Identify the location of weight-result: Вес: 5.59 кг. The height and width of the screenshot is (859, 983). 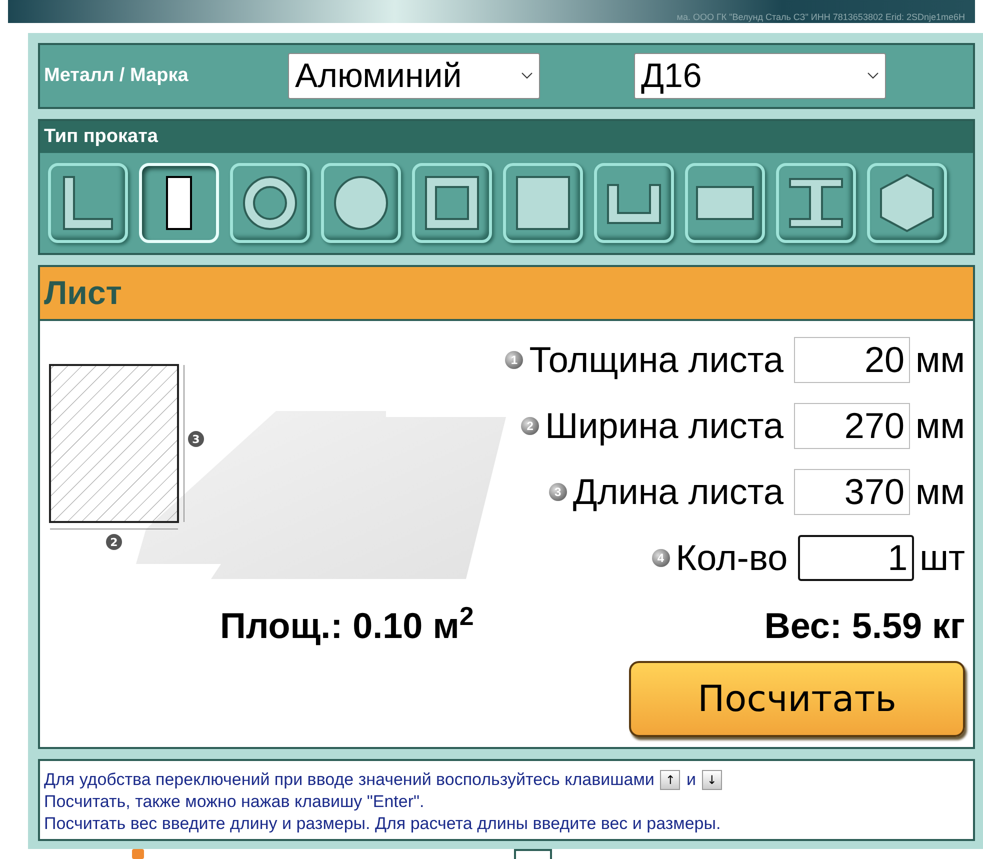
(864, 626).